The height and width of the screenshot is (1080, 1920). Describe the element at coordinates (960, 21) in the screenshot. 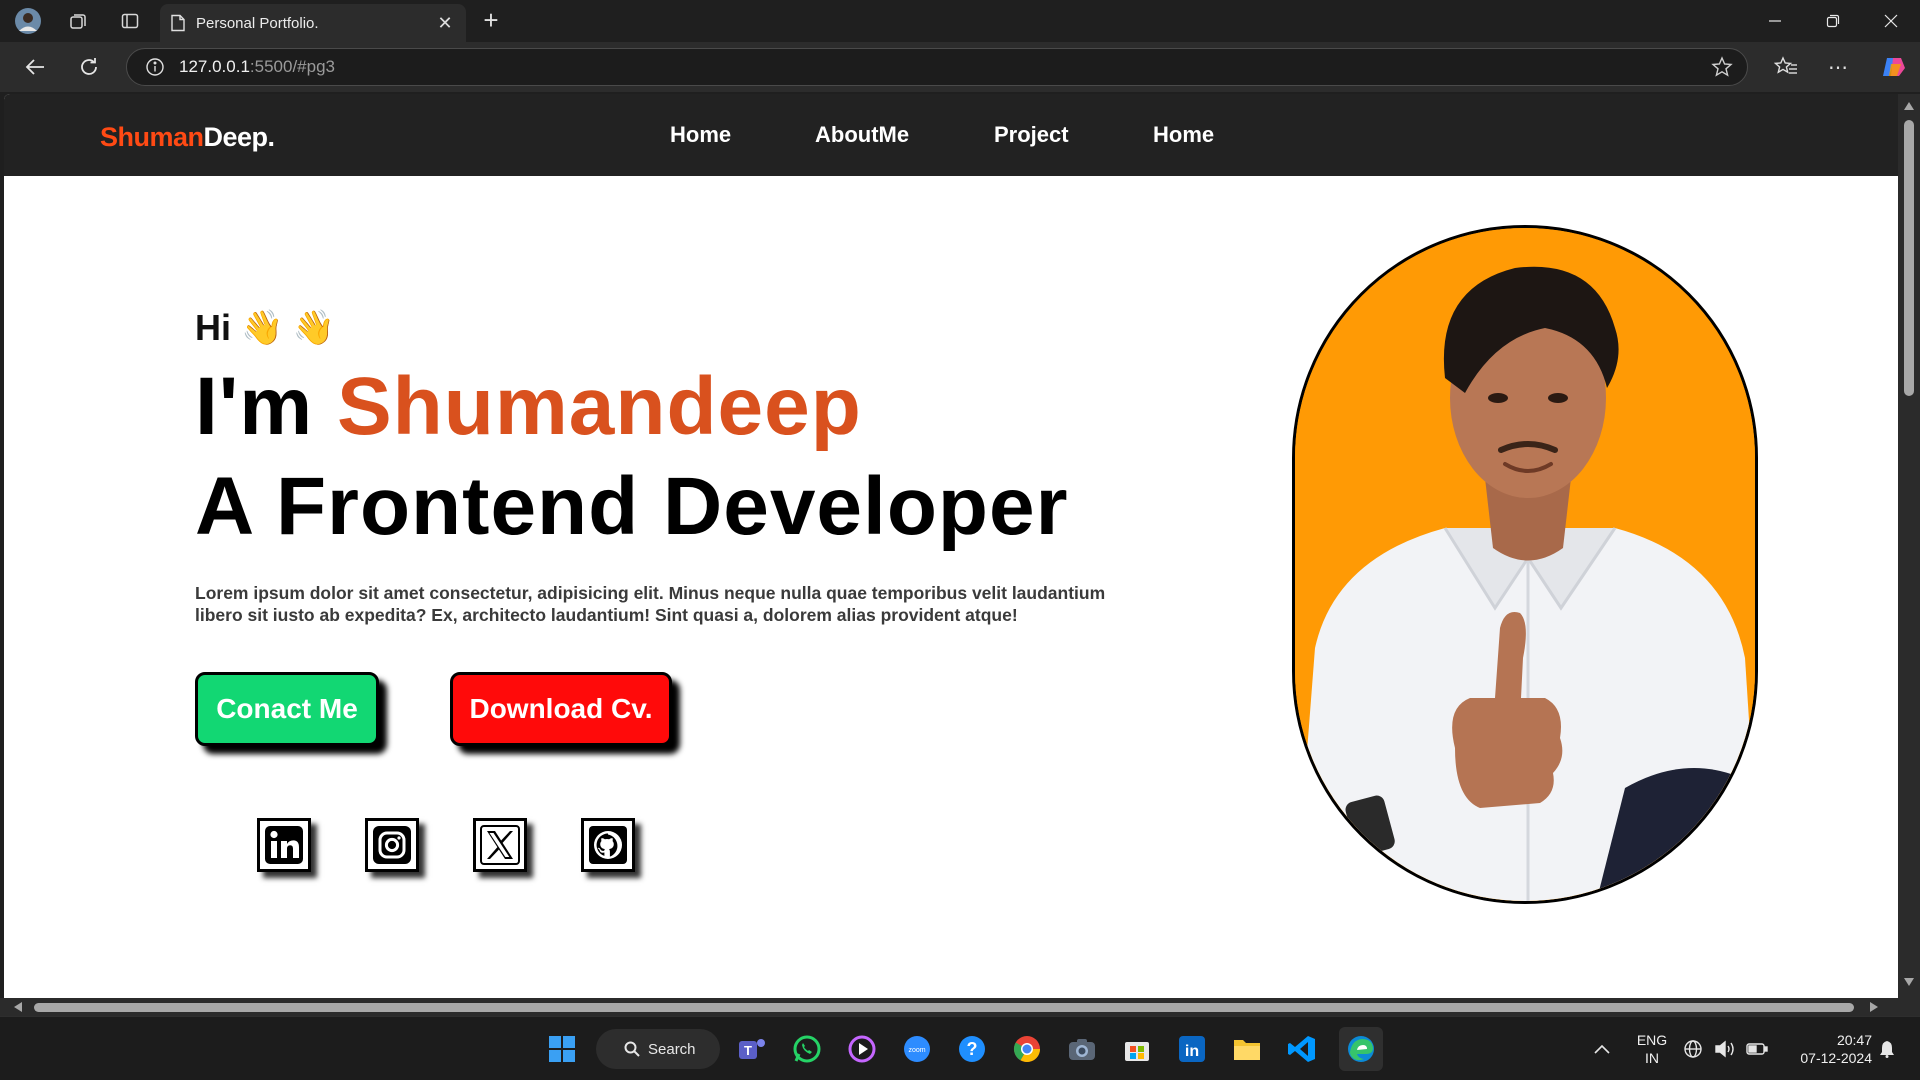

I see `browser-title-bar: Personal Portfolio. ✕ +` at that location.